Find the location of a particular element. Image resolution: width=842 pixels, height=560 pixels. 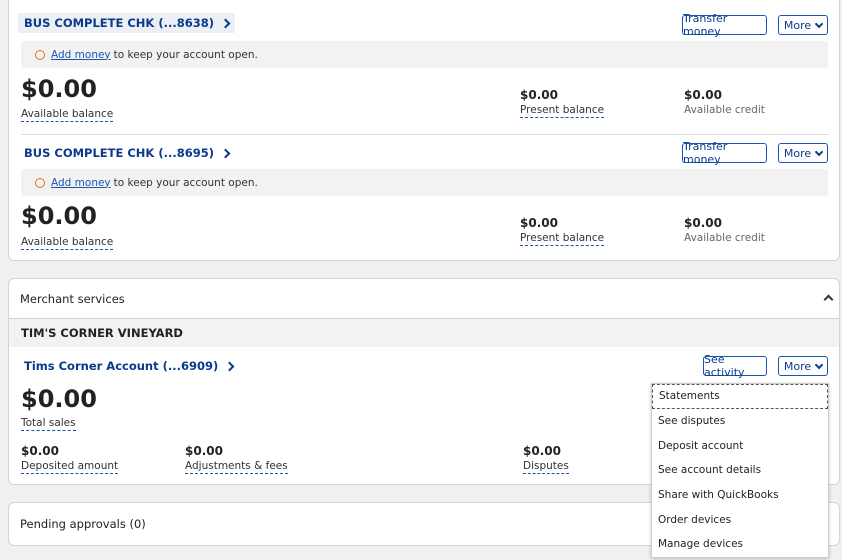

divider is located at coordinates (425, 134).